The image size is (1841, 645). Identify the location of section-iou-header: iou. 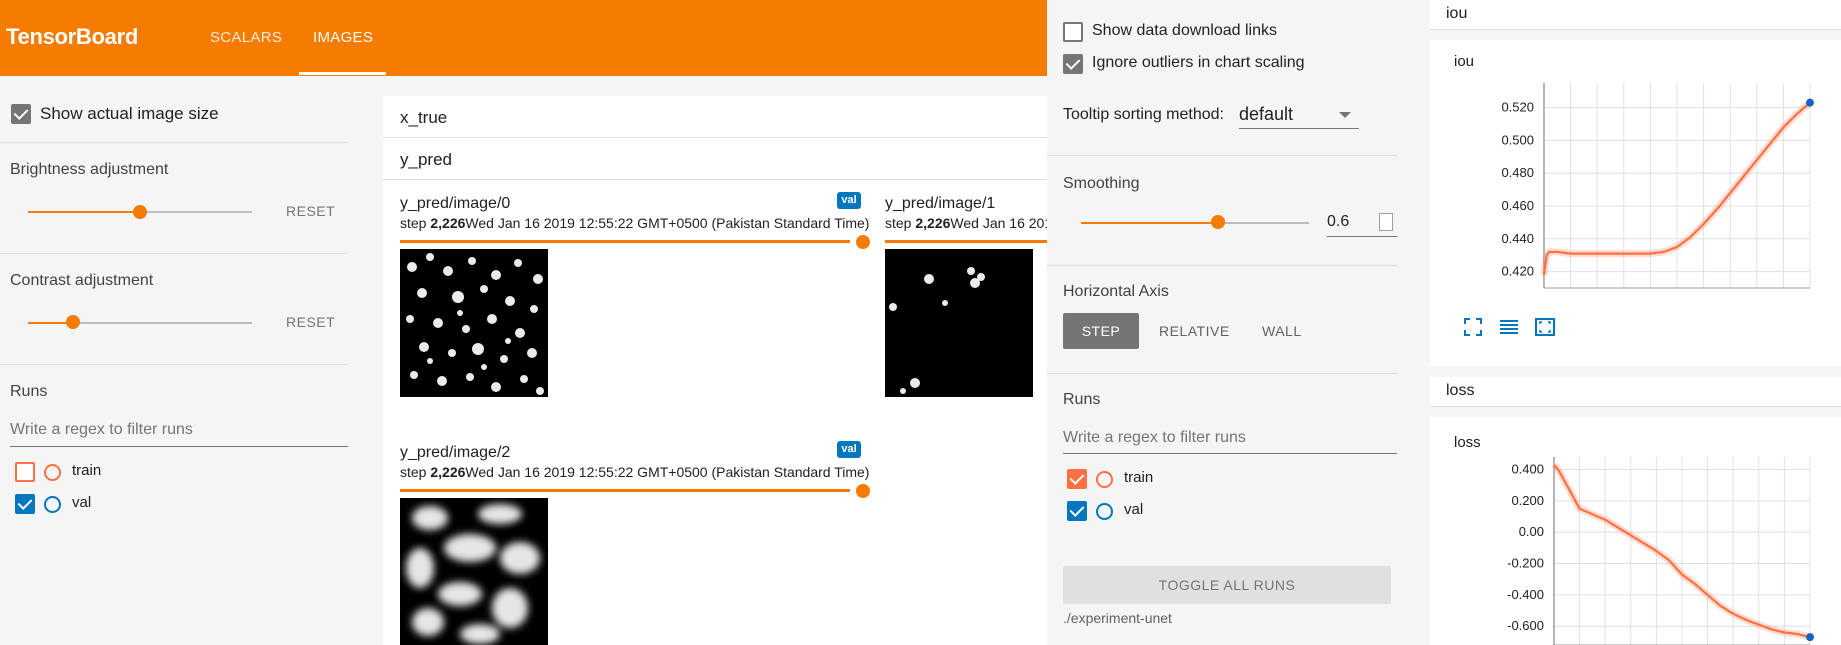
(1635, 15).